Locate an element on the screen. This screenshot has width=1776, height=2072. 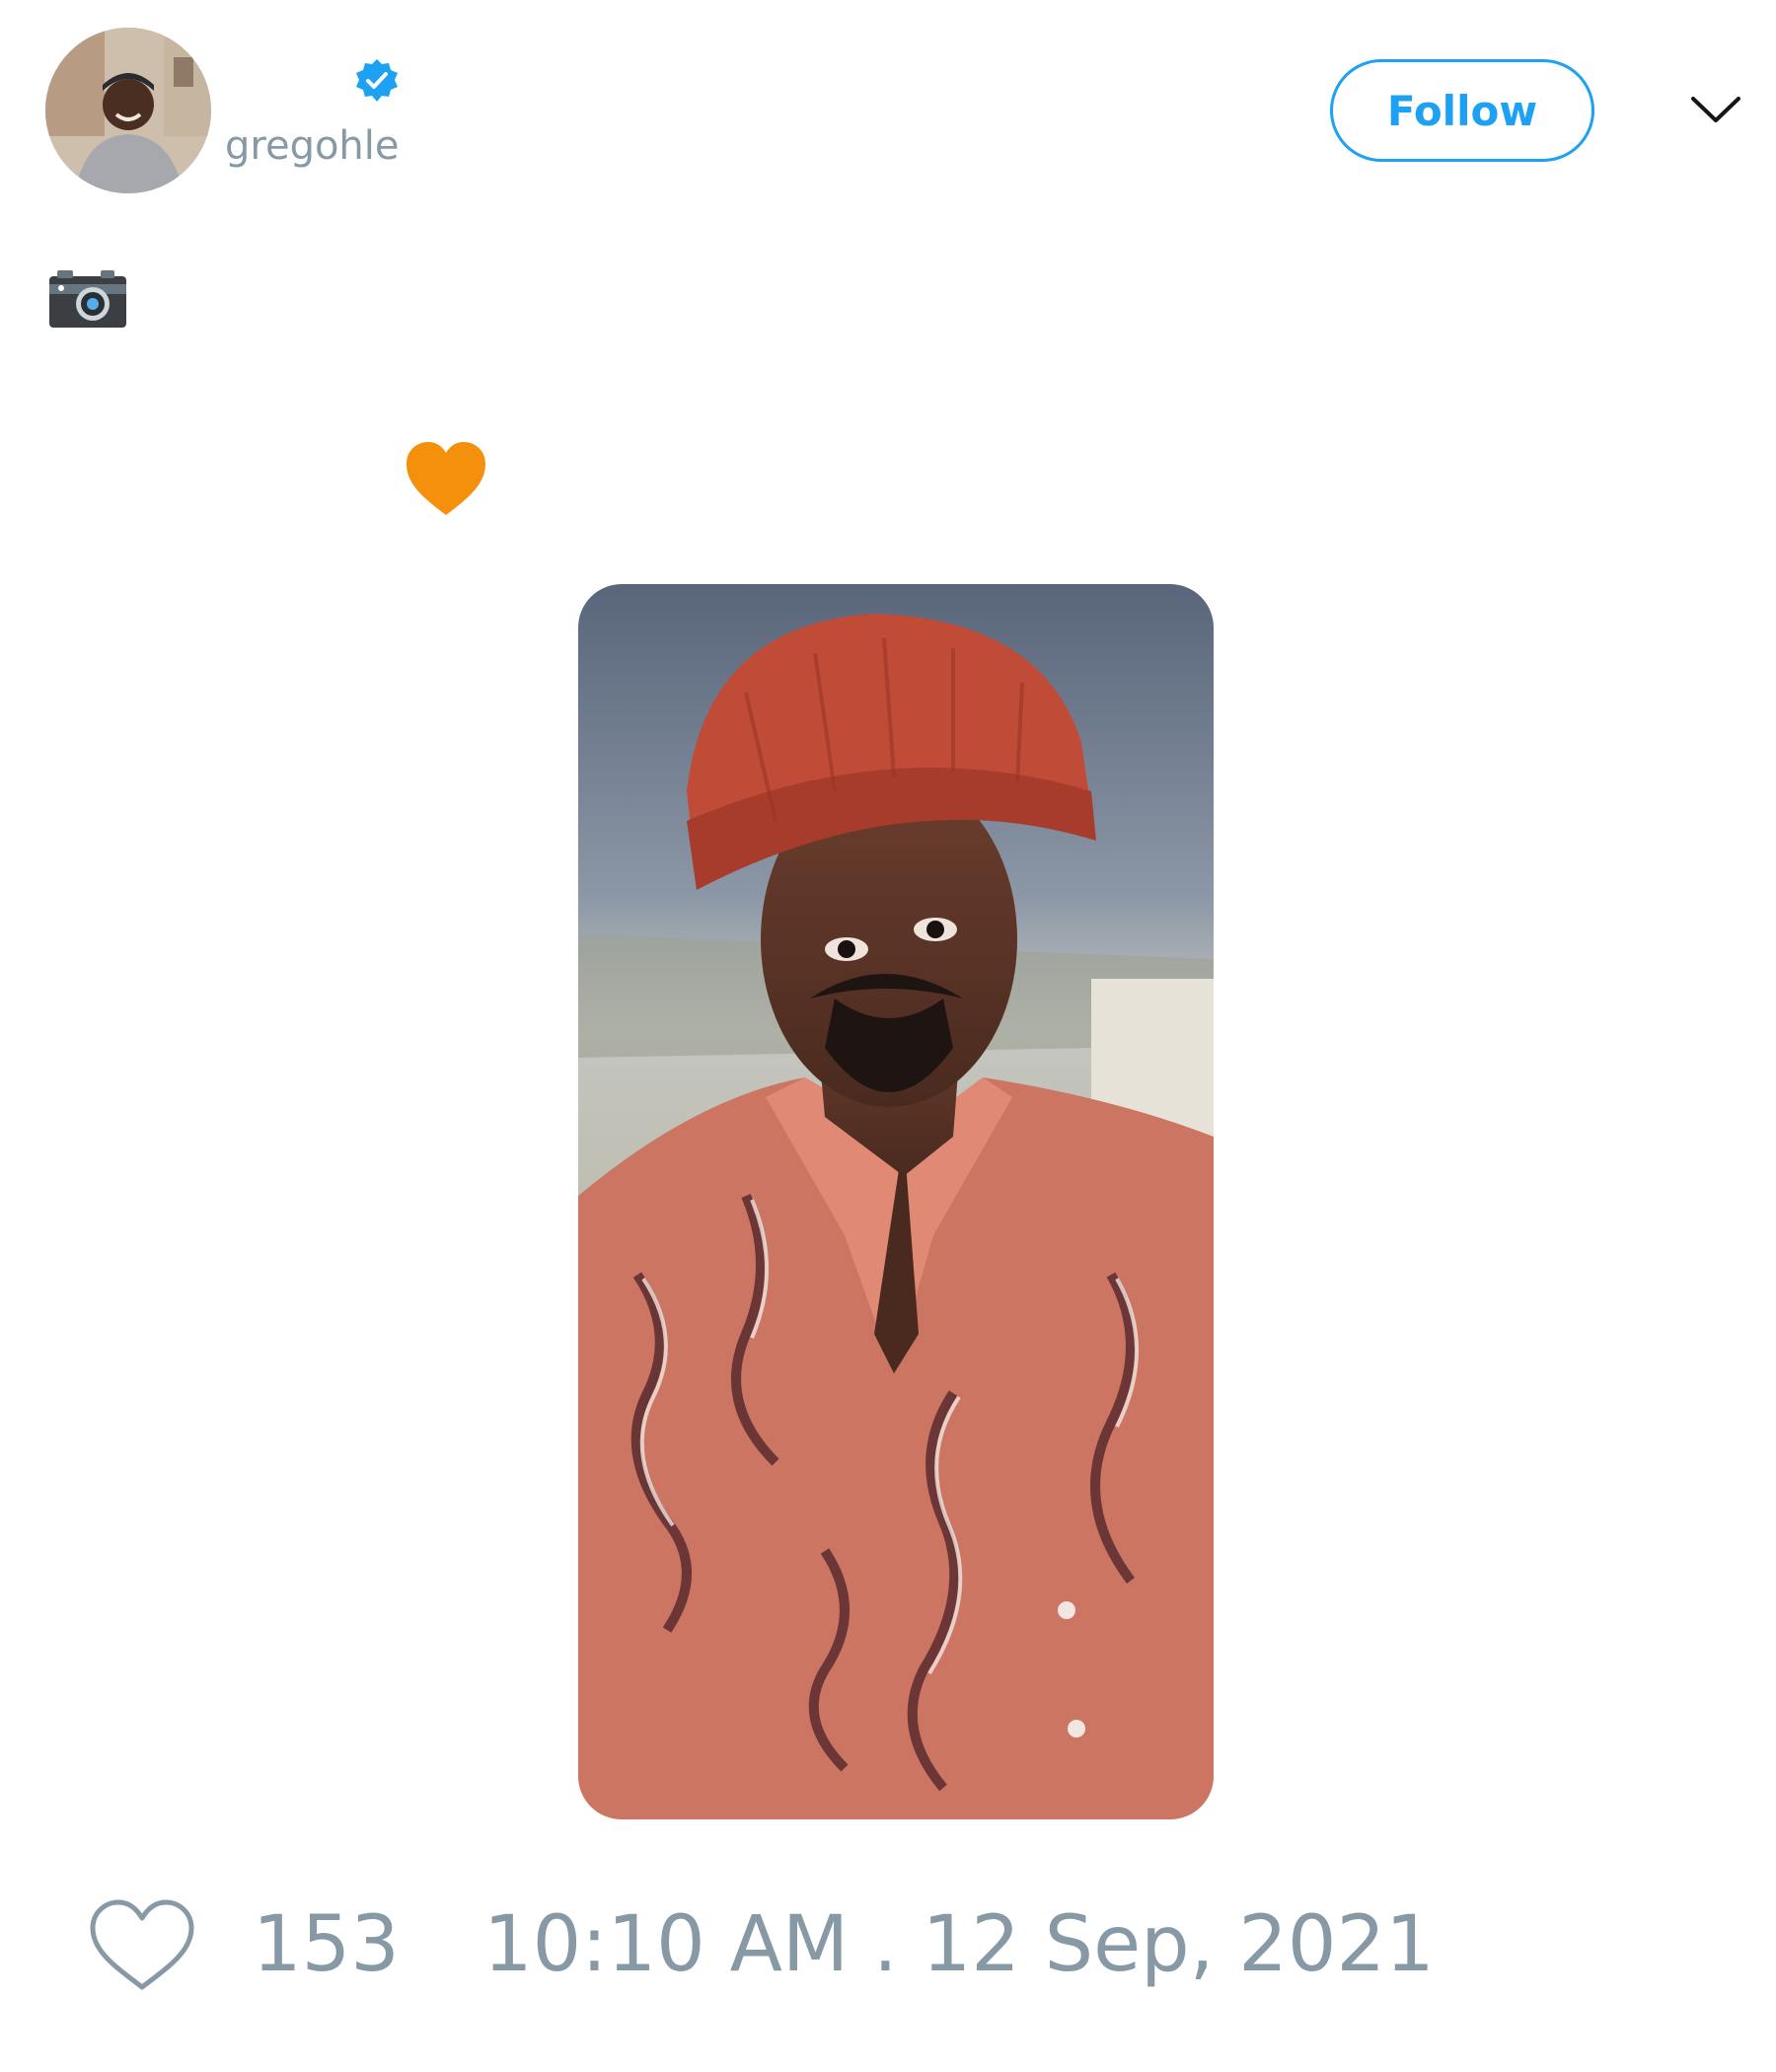
author-avatar is located at coordinates (128, 111).